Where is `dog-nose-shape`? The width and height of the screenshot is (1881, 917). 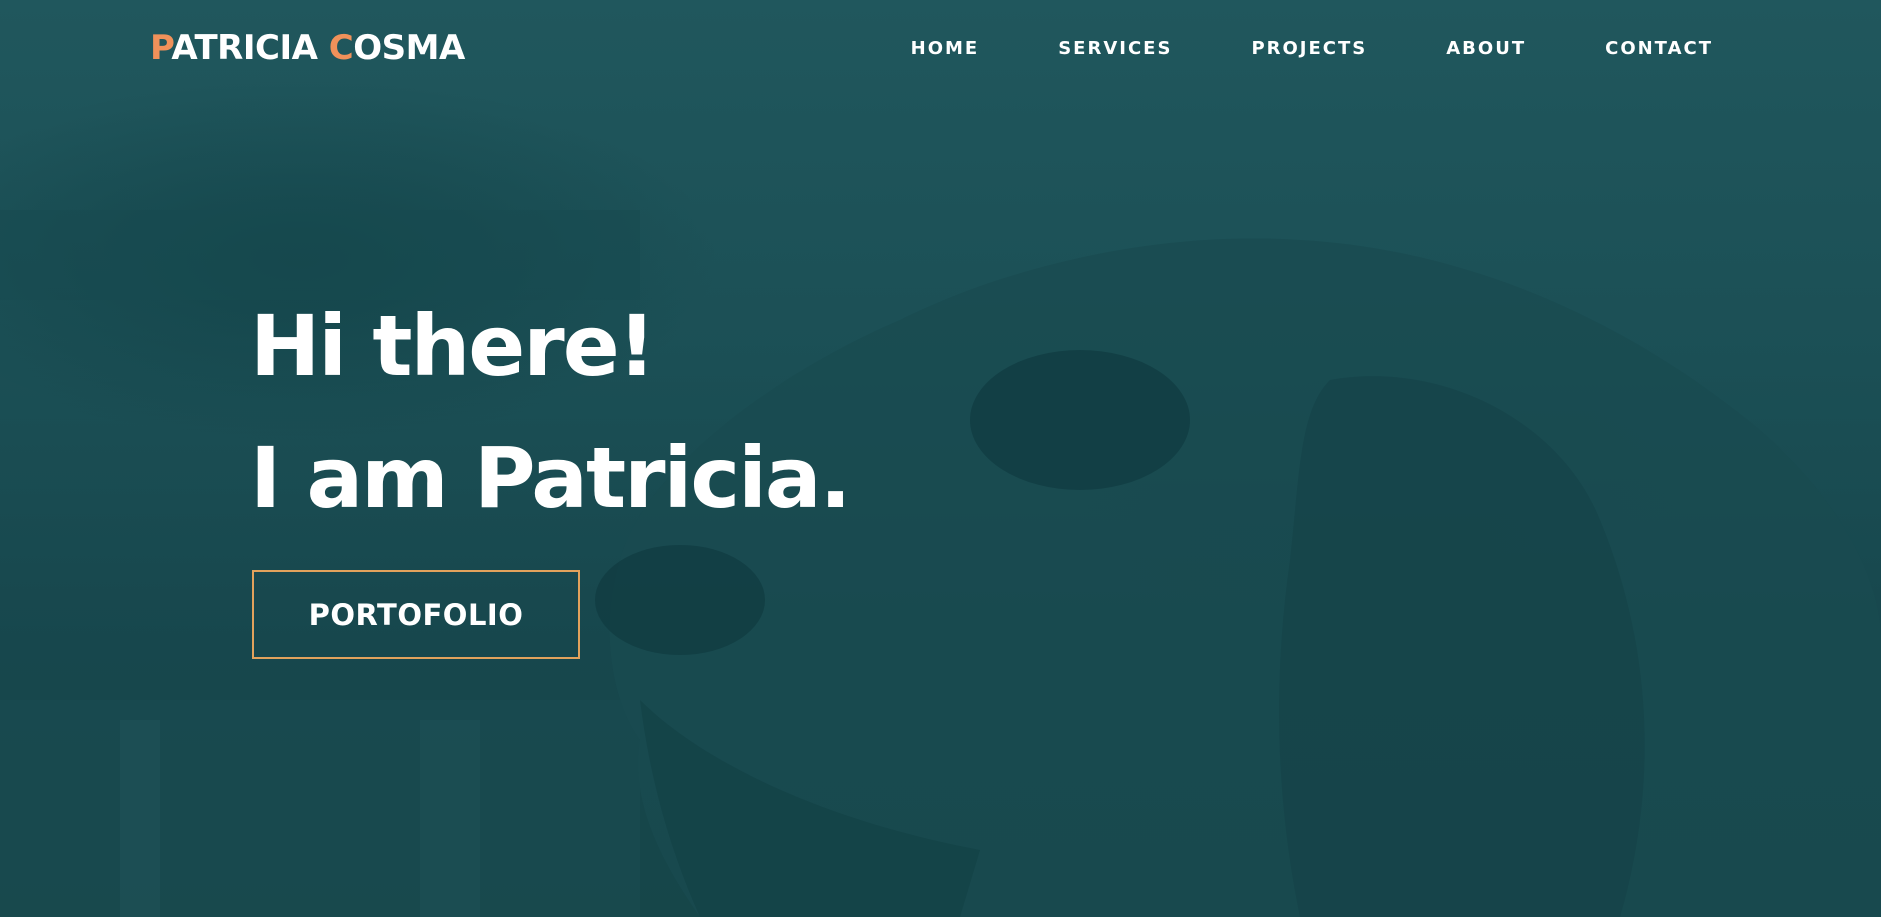 dog-nose-shape is located at coordinates (680, 600).